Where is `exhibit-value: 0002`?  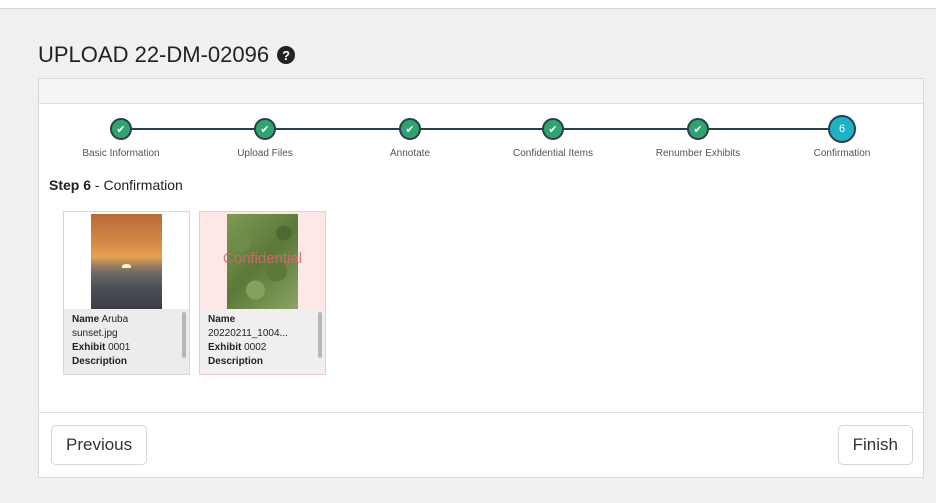 exhibit-value: 0002 is located at coordinates (254, 347).